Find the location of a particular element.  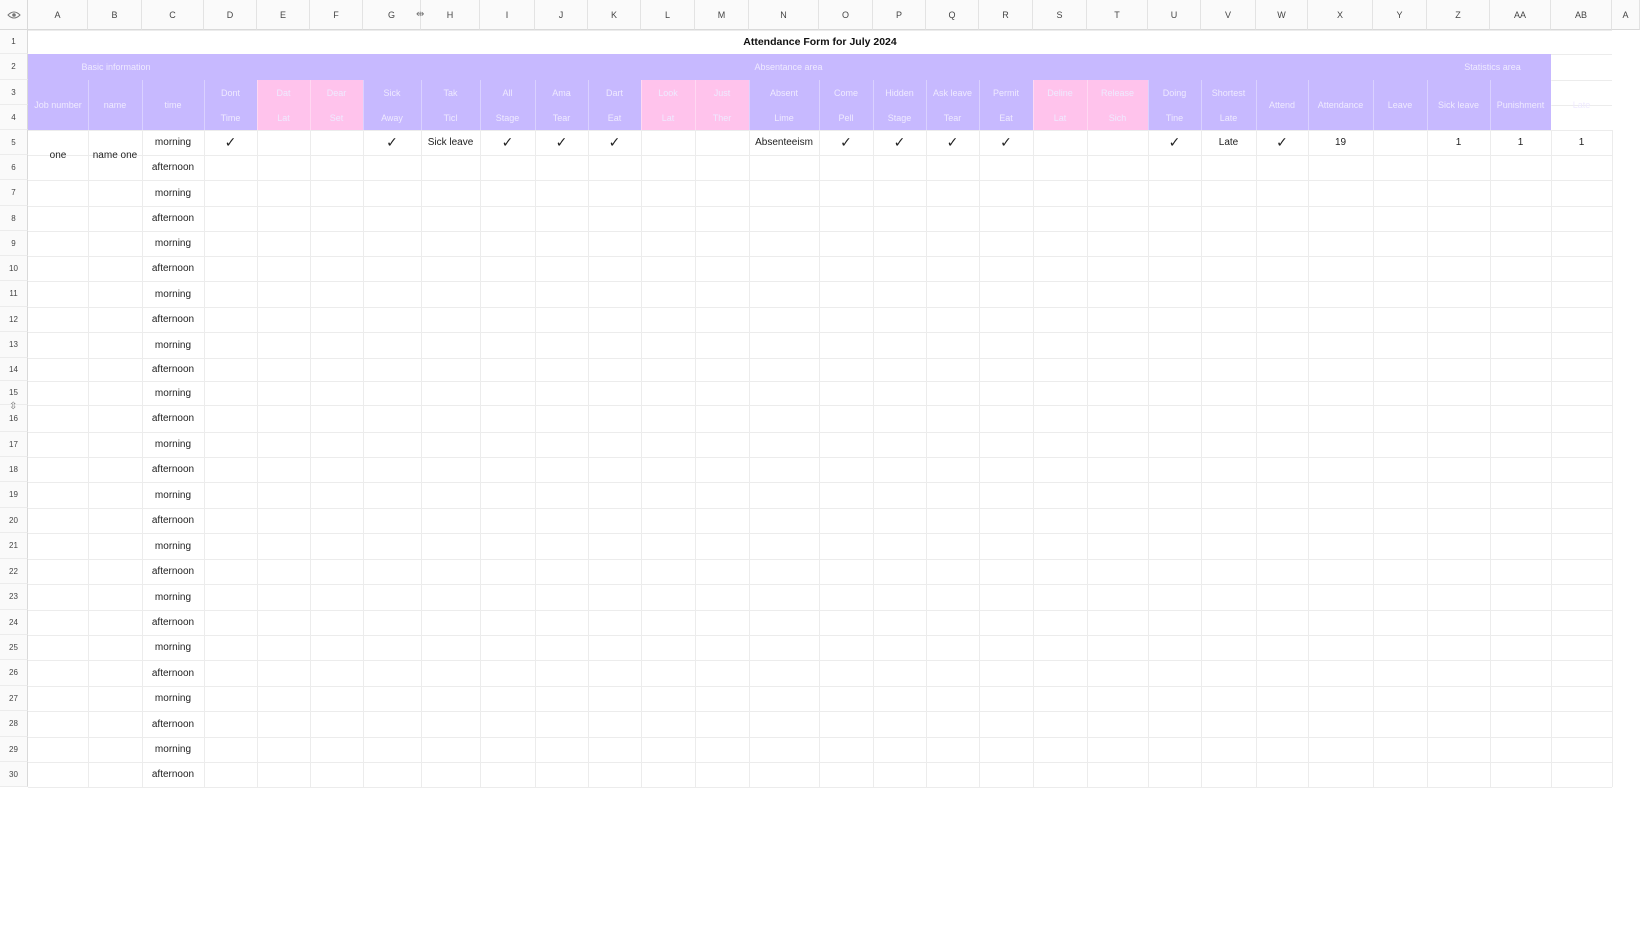

header-sublabel: Tear is located at coordinates (952, 117).